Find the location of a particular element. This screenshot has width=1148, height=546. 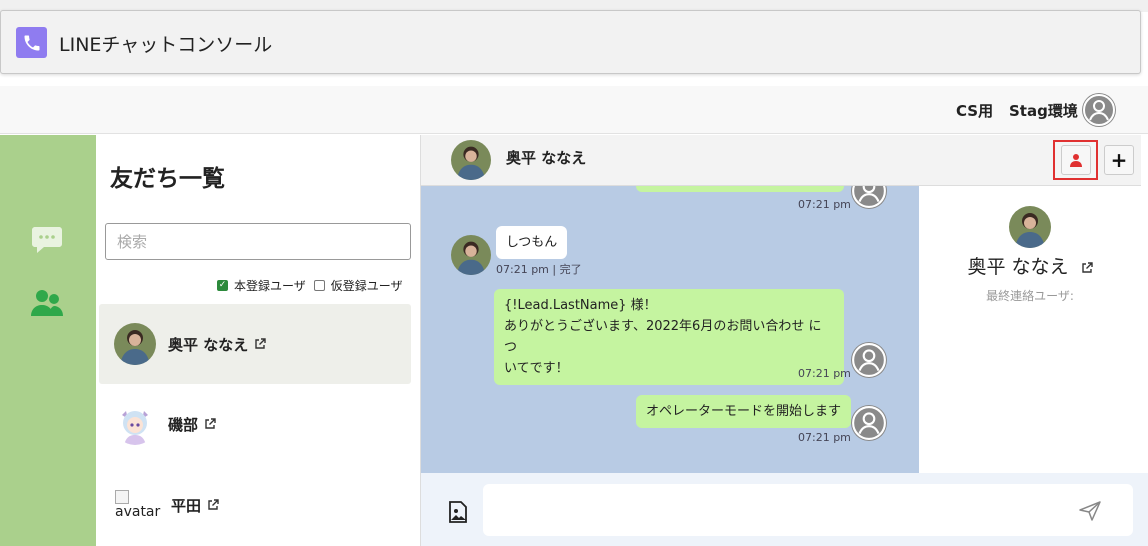

send-icon is located at coordinates (1090, 513).